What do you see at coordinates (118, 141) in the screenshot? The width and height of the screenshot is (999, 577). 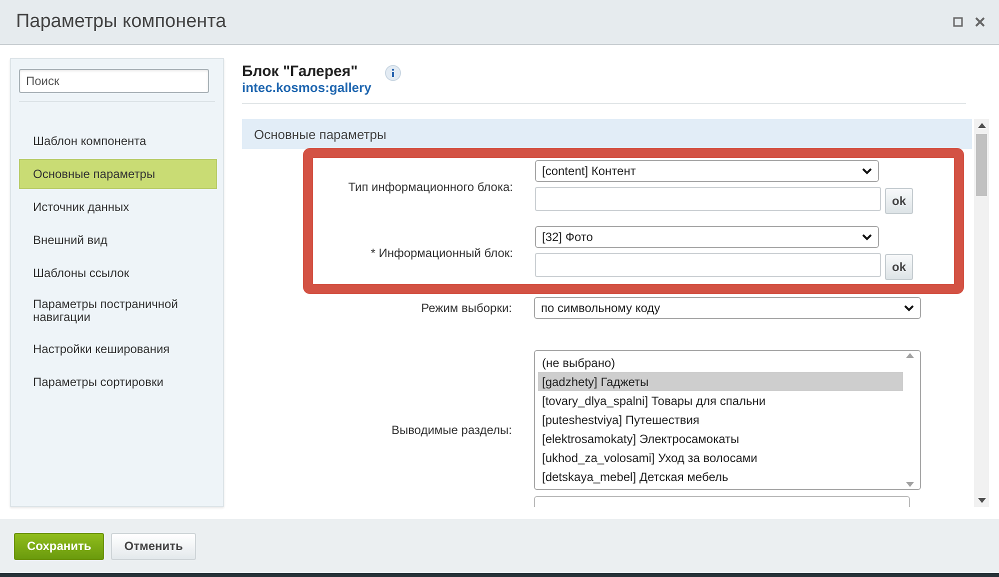 I see `sidebar-item: Шаблон компонента` at bounding box center [118, 141].